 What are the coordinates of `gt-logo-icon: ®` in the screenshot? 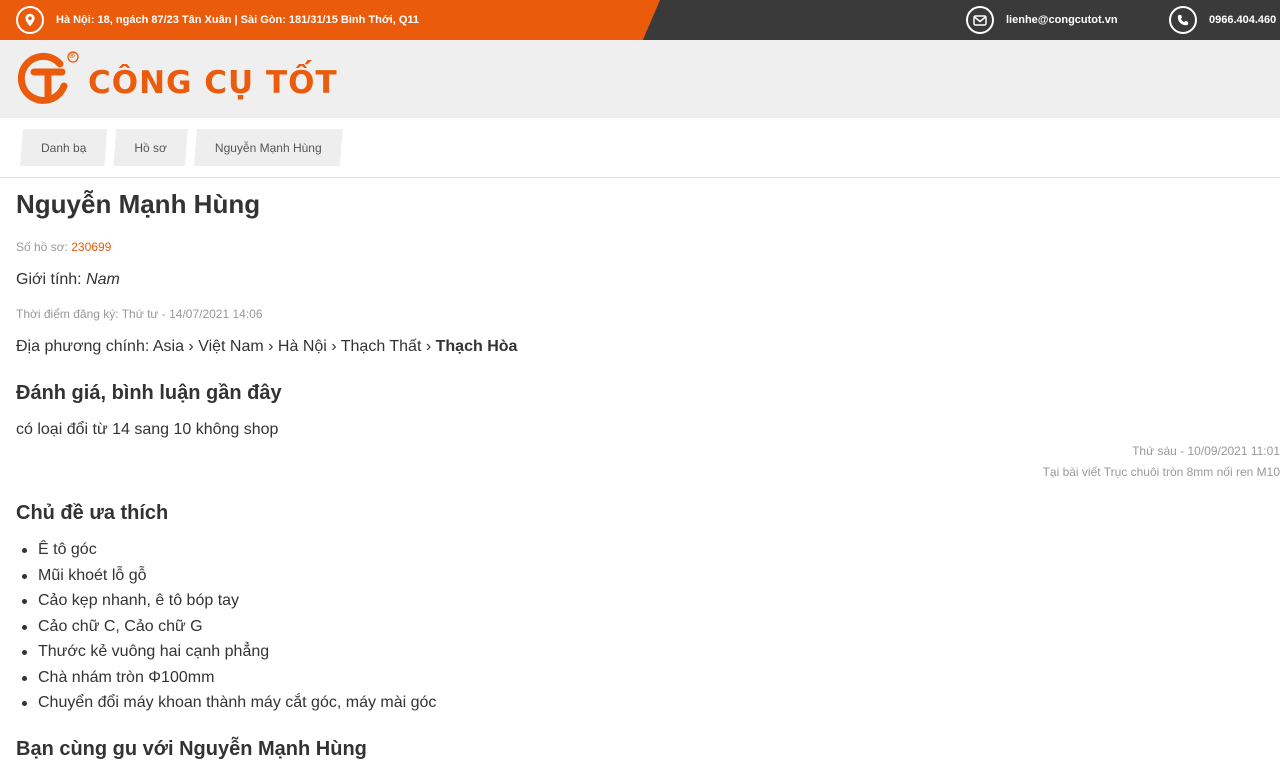 It's located at (48, 80).